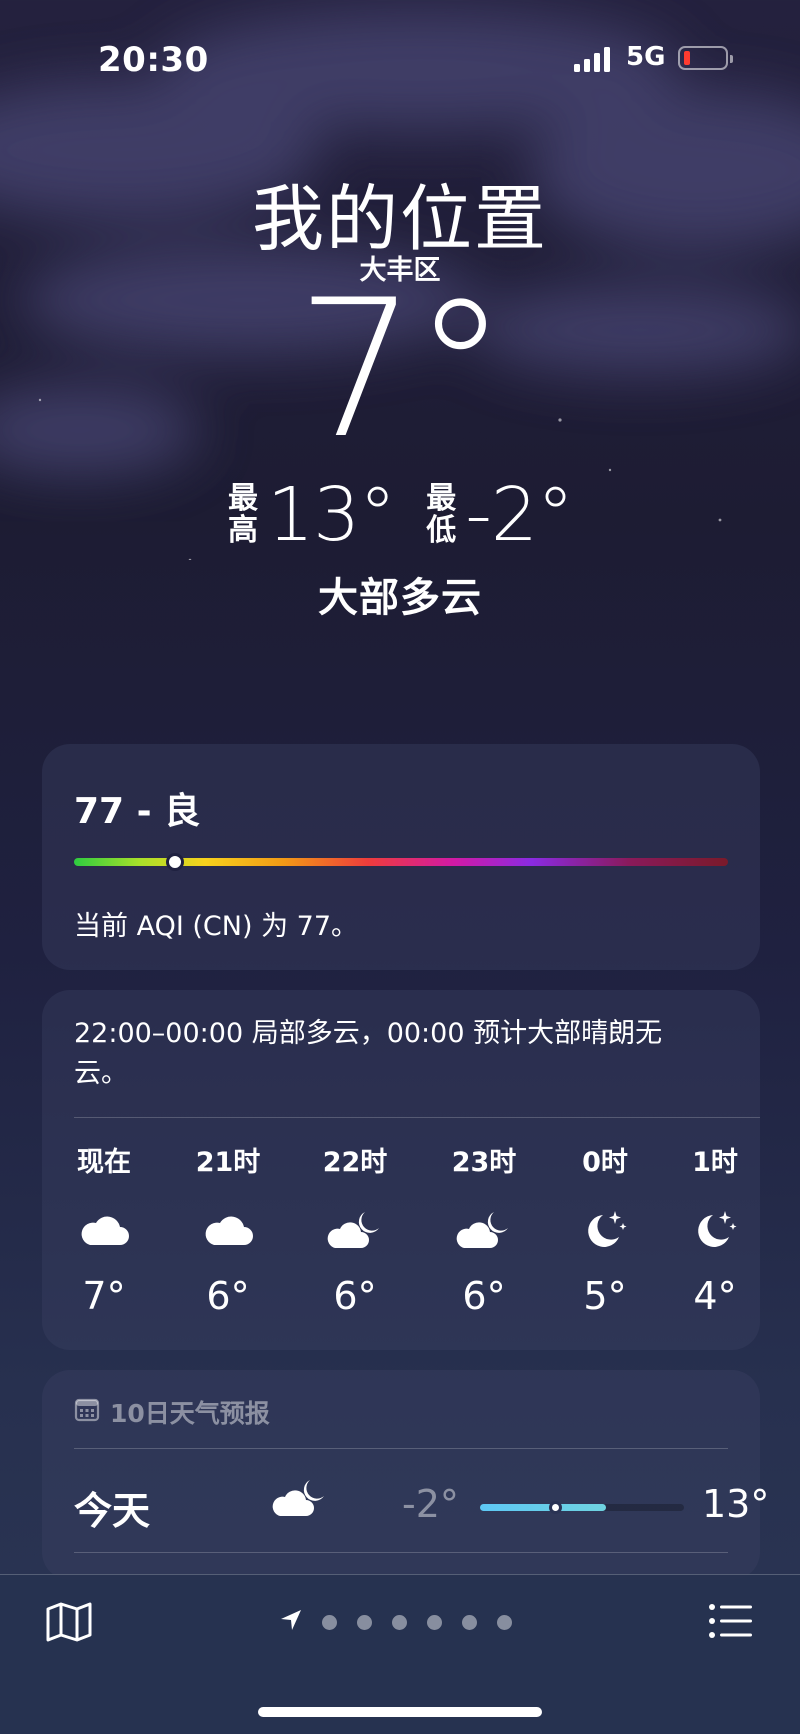  I want to click on hour-column: 22时 6°, so click(355, 1229).